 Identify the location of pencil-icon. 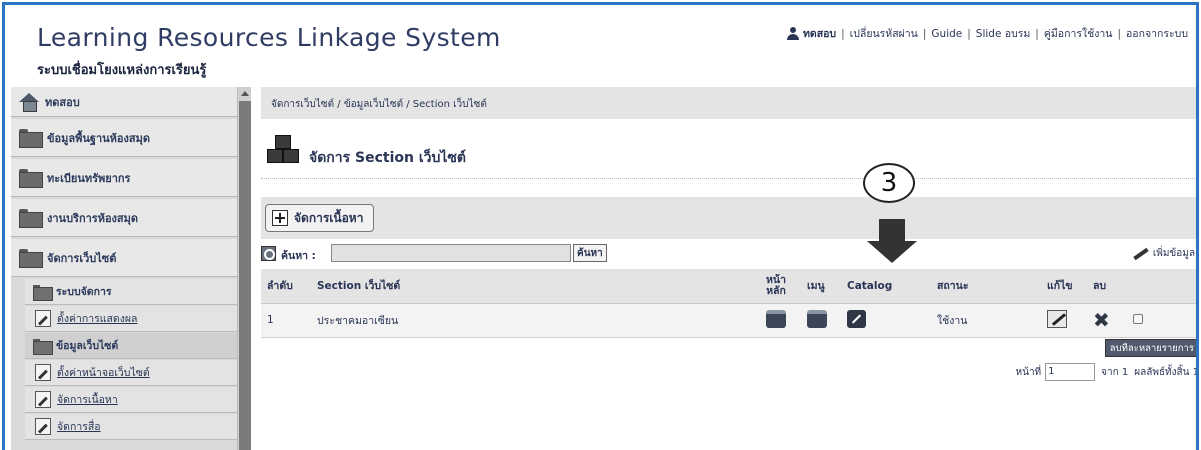
(1140, 253).